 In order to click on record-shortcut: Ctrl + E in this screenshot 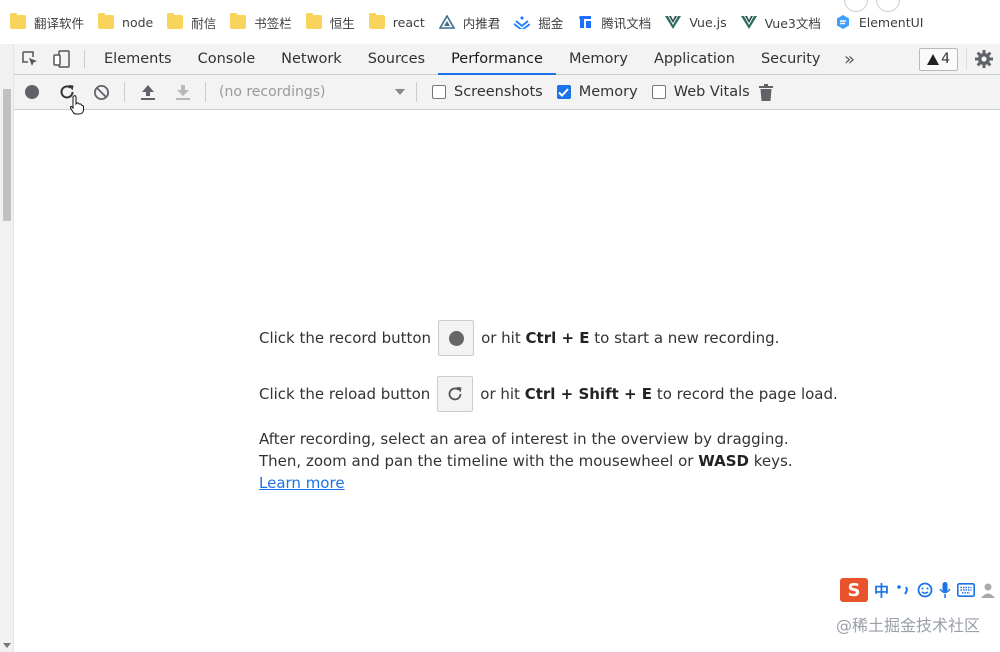, I will do `click(557, 338)`.